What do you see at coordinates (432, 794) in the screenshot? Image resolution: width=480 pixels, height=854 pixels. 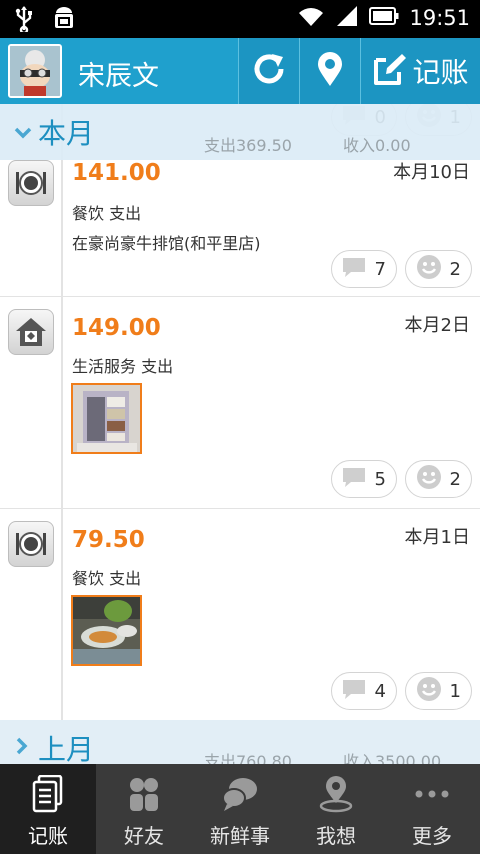 I see `more-dots-icon` at bounding box center [432, 794].